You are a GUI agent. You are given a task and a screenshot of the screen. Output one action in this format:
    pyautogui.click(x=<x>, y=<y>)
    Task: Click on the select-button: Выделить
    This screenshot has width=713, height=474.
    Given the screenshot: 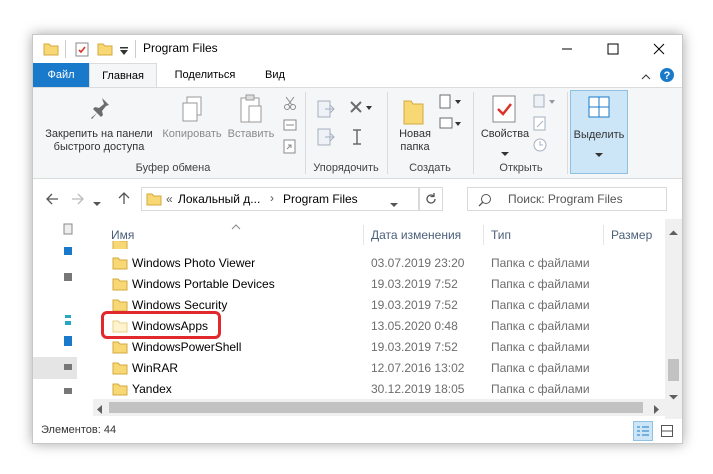 What is the action you would take?
    pyautogui.click(x=599, y=132)
    